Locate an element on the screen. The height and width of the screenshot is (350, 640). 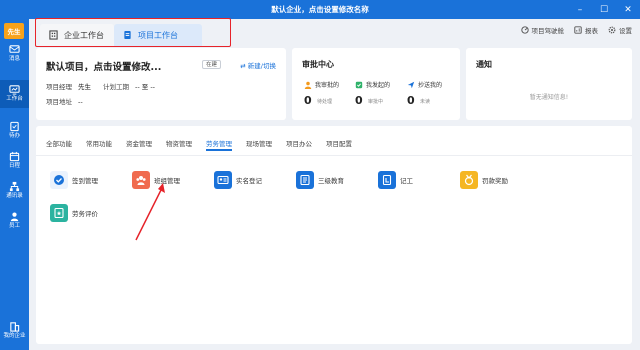
education-icon is located at coordinates (305, 180).